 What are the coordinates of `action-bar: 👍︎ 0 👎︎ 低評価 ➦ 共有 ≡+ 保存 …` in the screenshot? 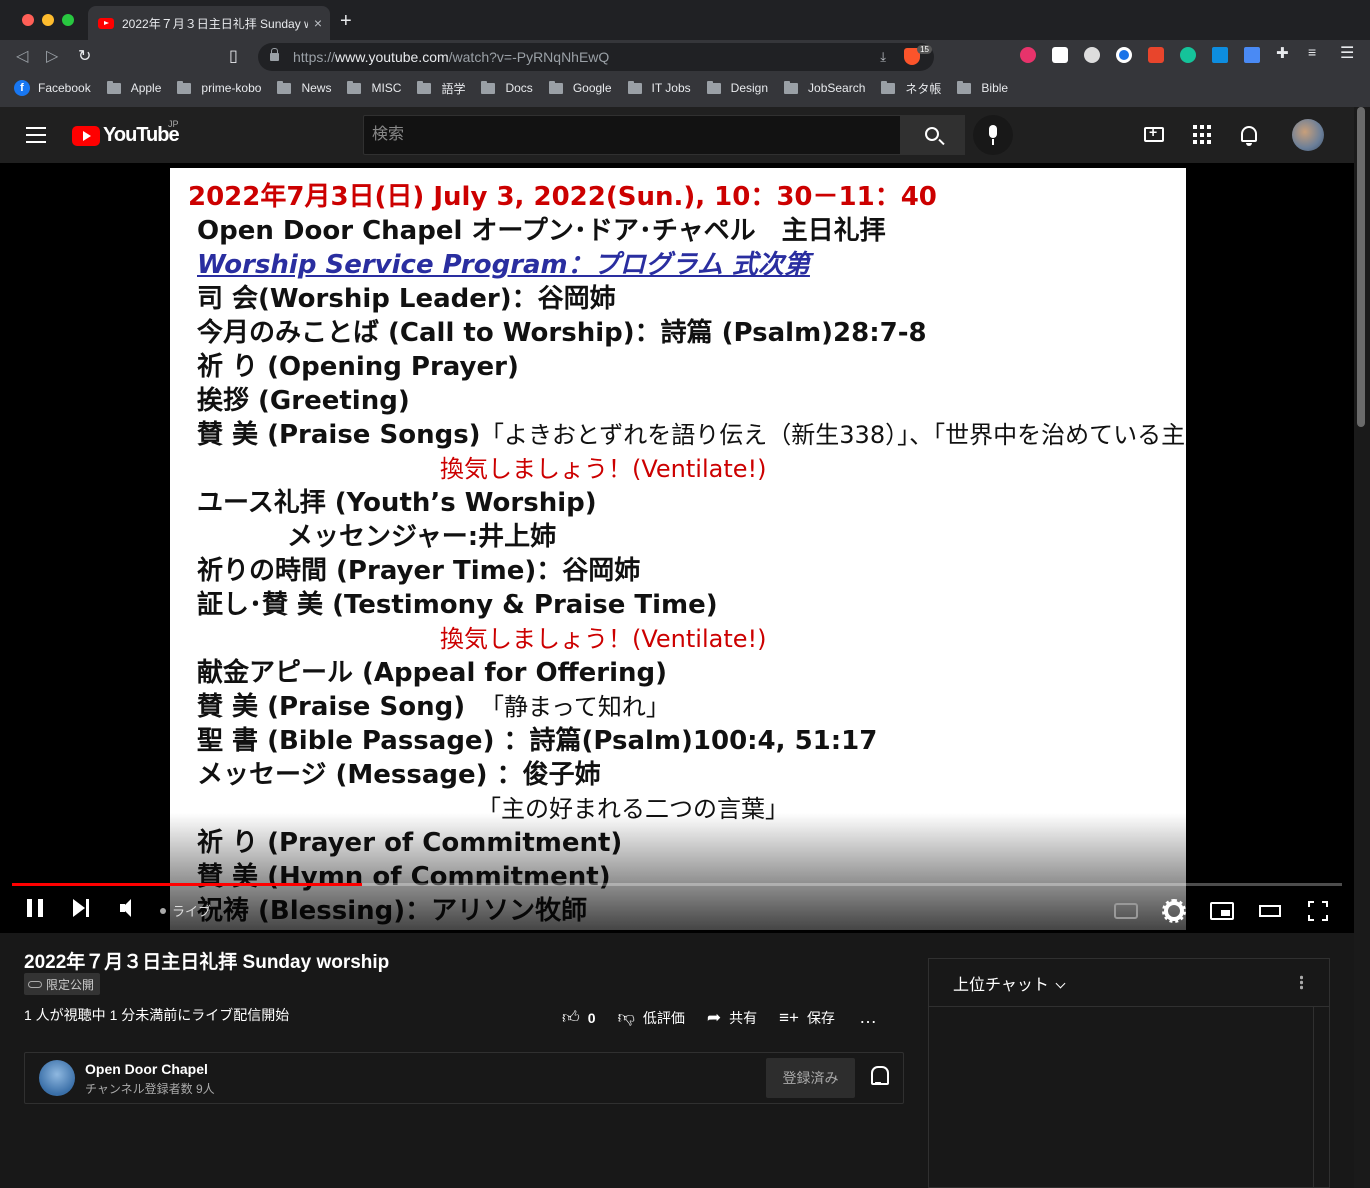 It's located at (720, 1017).